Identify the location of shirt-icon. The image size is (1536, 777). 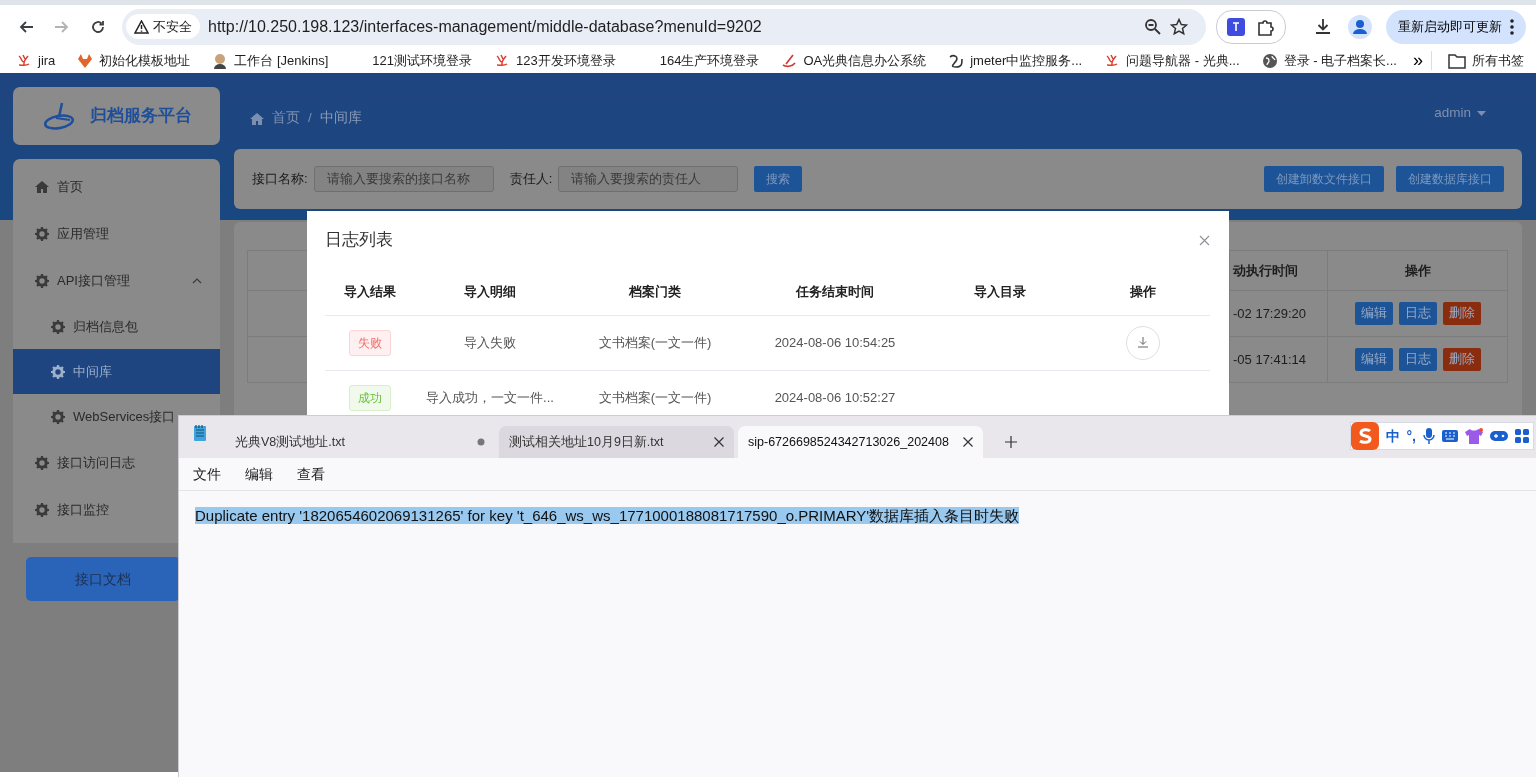
(1474, 436).